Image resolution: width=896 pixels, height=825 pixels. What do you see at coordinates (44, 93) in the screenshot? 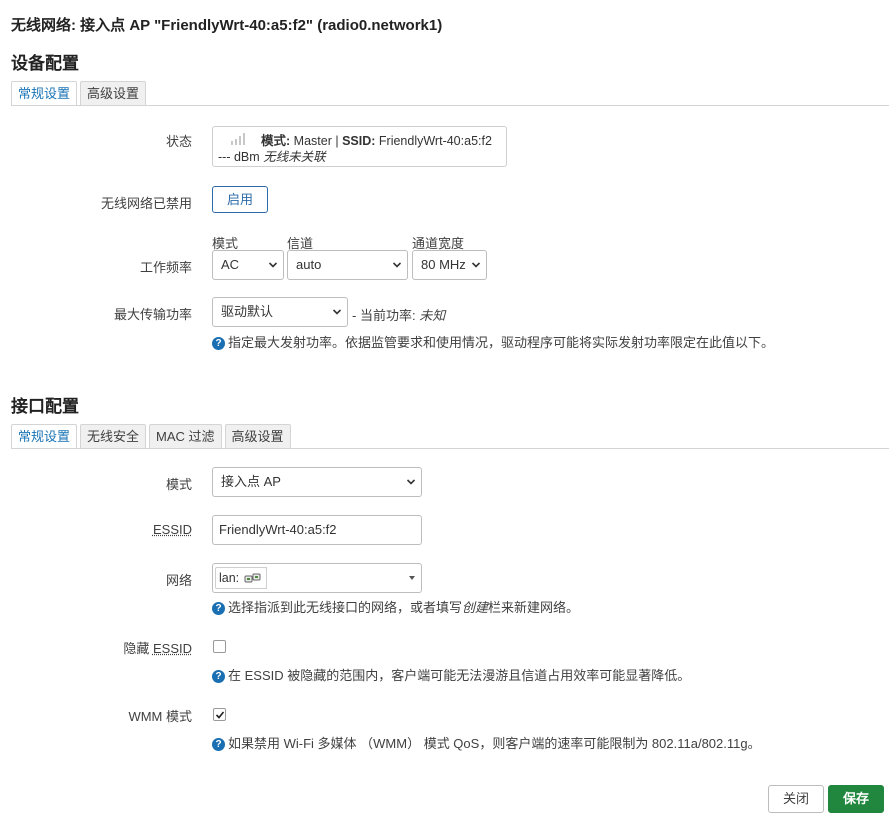
I see `tab-device-general: 常规设置` at bounding box center [44, 93].